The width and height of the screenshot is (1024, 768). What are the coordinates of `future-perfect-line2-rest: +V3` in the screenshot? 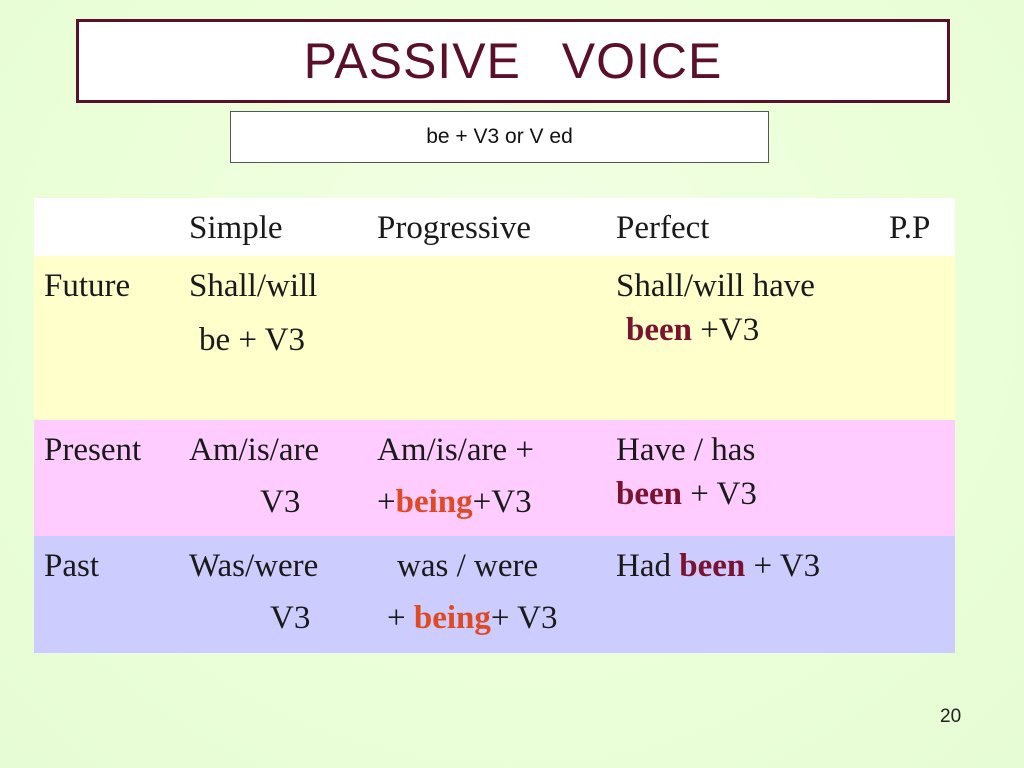 It's located at (726, 330).